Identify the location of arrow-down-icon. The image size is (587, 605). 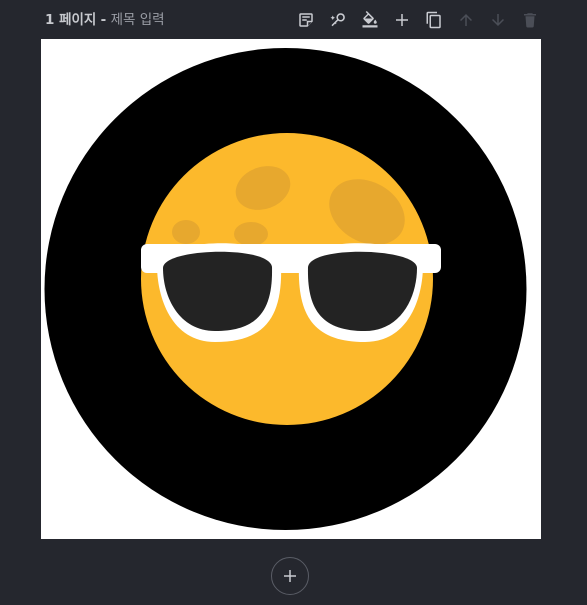
(498, 20).